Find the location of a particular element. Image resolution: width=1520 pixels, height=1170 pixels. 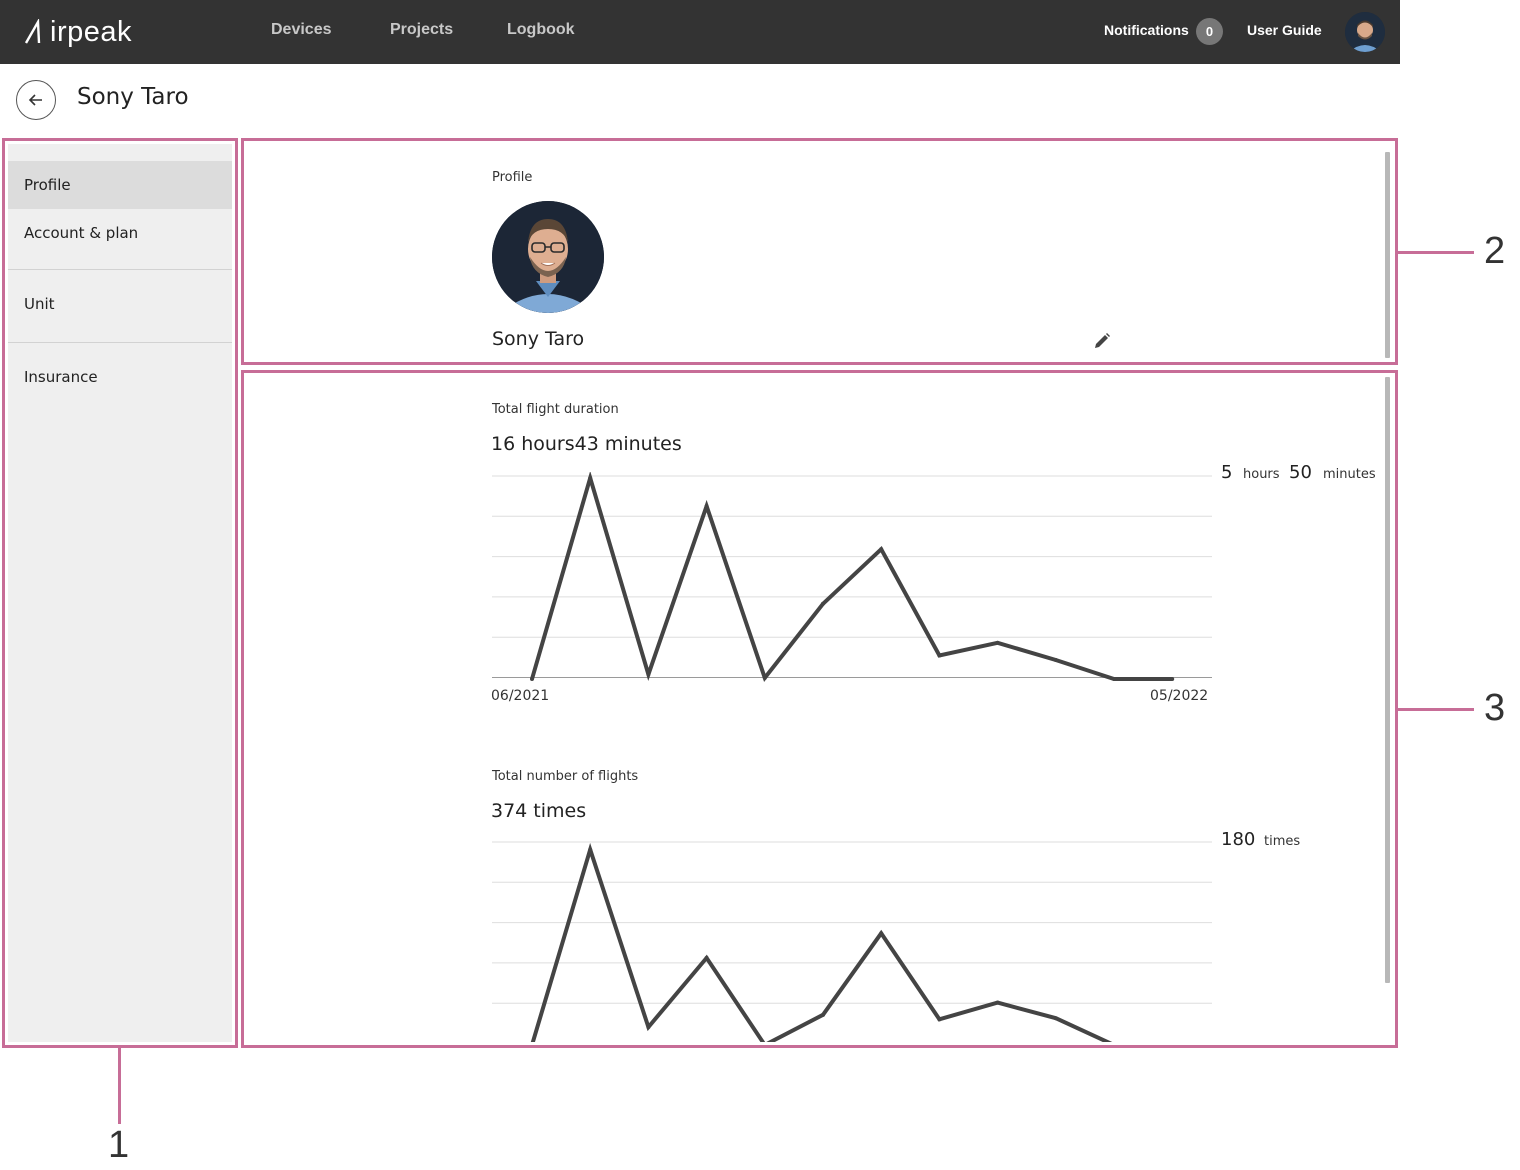

notifications-link: Notifications is located at coordinates (1146, 30).